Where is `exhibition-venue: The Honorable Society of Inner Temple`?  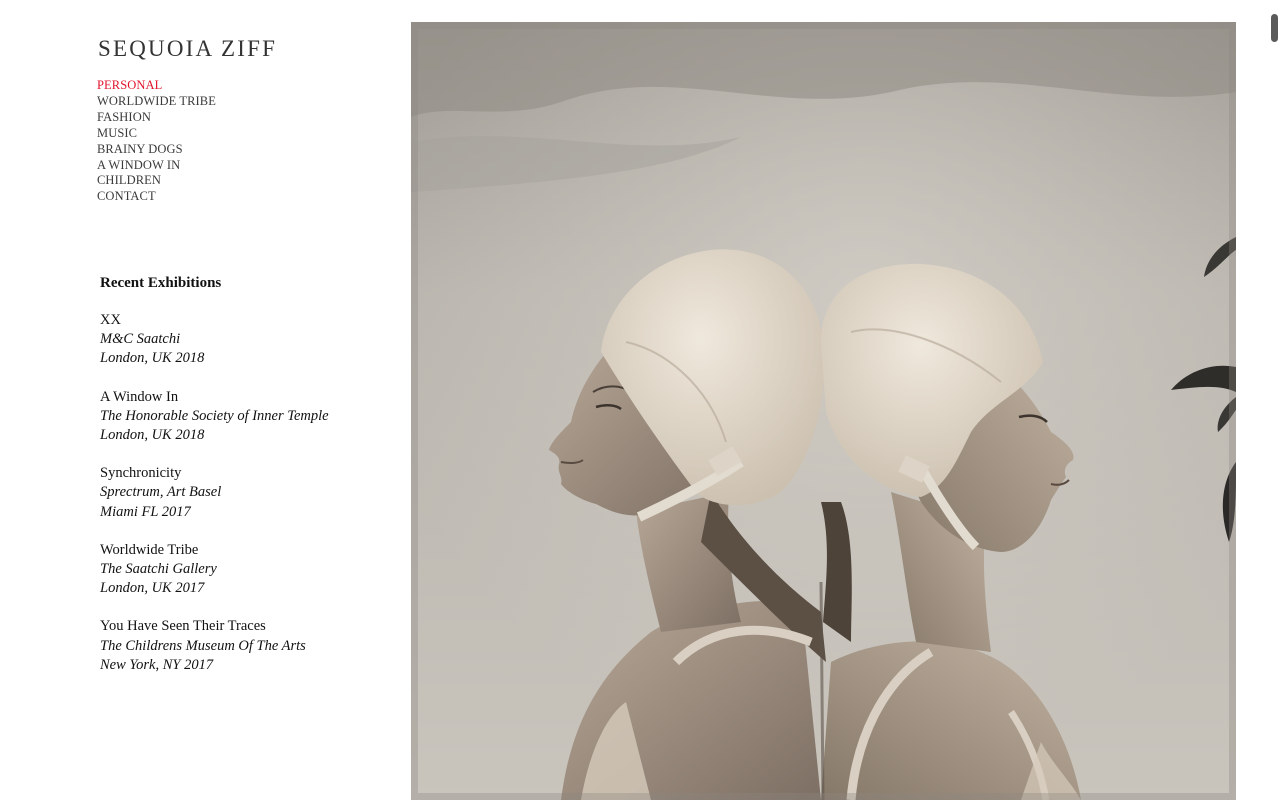
exhibition-venue: The Honorable Society of Inner Temple is located at coordinates (214, 415).